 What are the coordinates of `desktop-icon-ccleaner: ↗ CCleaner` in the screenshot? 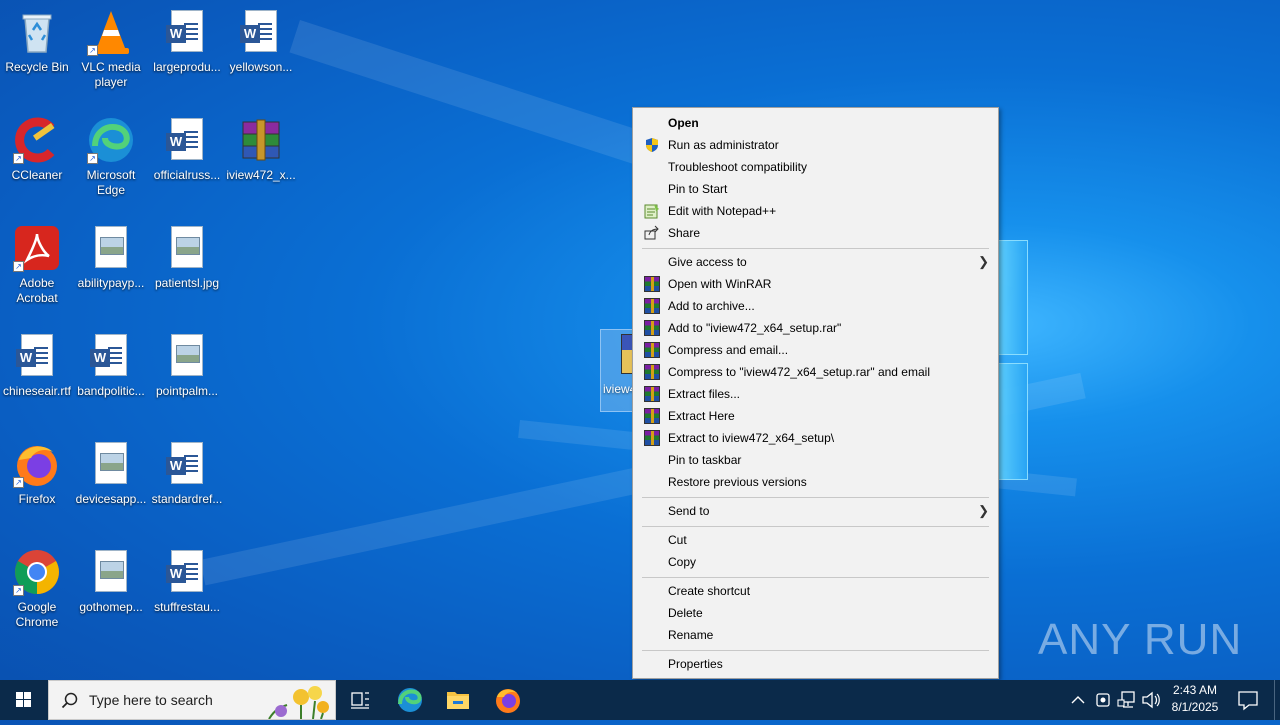 It's located at (37, 146).